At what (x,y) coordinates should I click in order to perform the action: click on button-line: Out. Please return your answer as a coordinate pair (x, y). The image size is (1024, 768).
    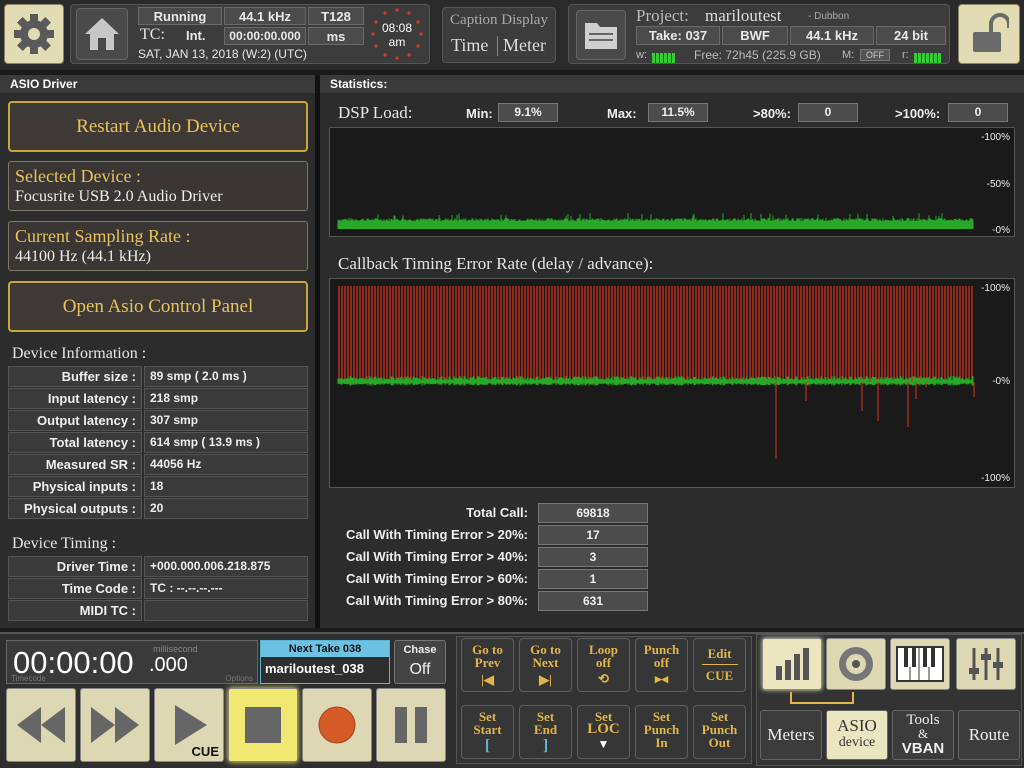
    Looking at the image, I should click on (719, 742).